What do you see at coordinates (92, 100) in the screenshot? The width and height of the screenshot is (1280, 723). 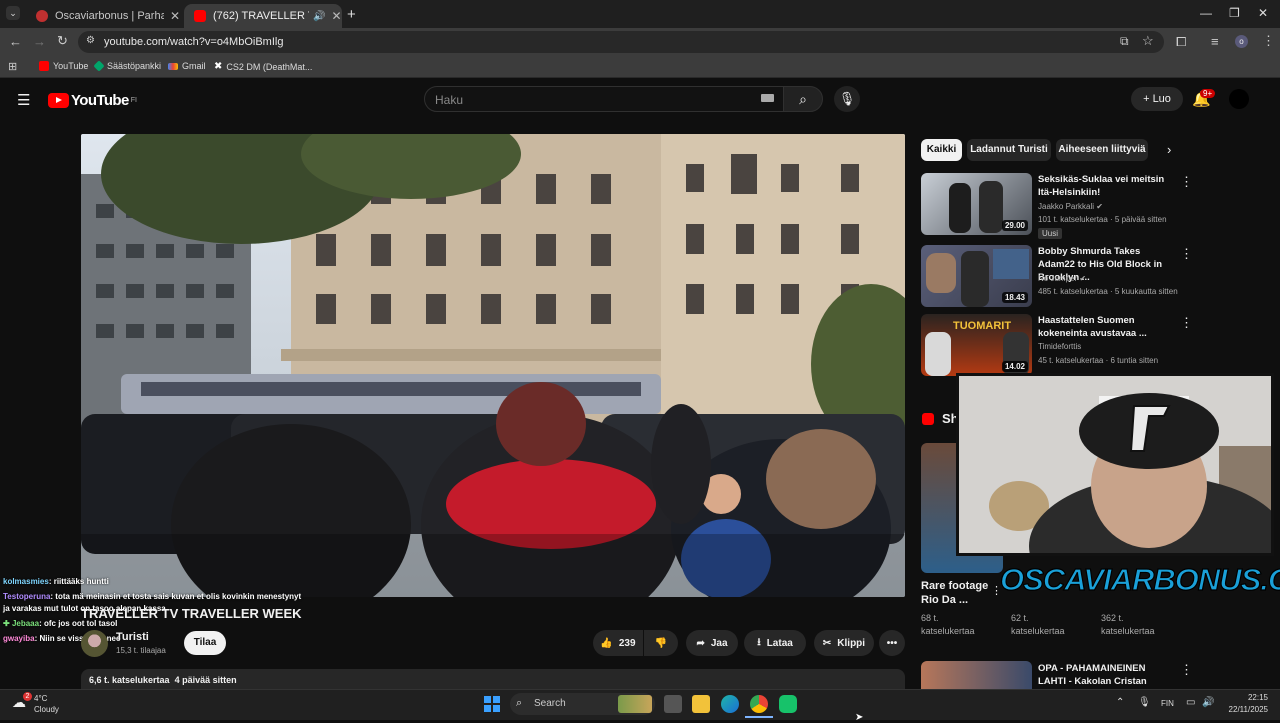 I see `youtube-logo: YouTube FI` at bounding box center [92, 100].